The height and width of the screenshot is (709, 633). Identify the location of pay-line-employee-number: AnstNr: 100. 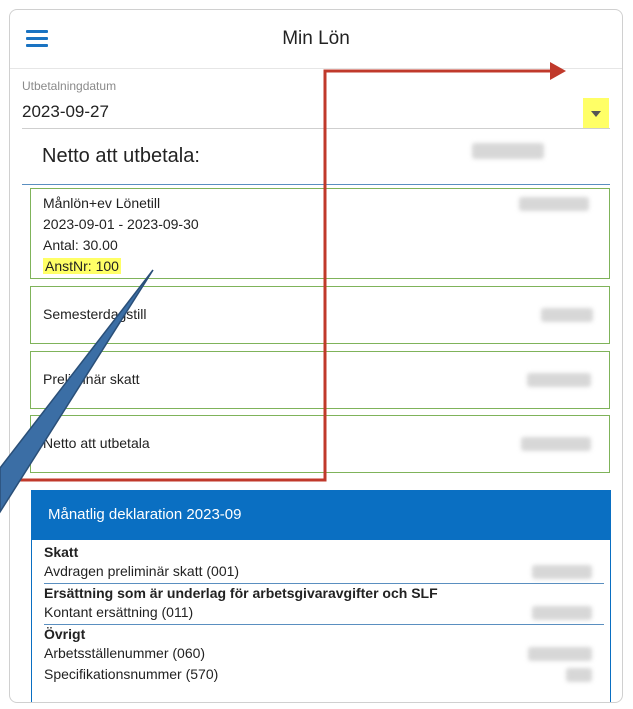
(82, 266).